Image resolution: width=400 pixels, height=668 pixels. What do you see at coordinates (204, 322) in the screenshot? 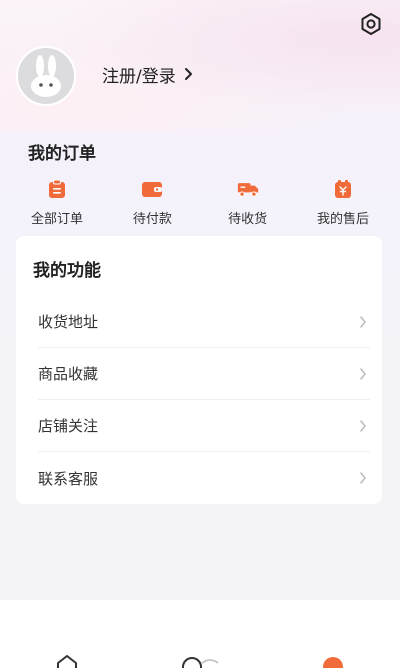
I see `function-item-address: 收货地址` at bounding box center [204, 322].